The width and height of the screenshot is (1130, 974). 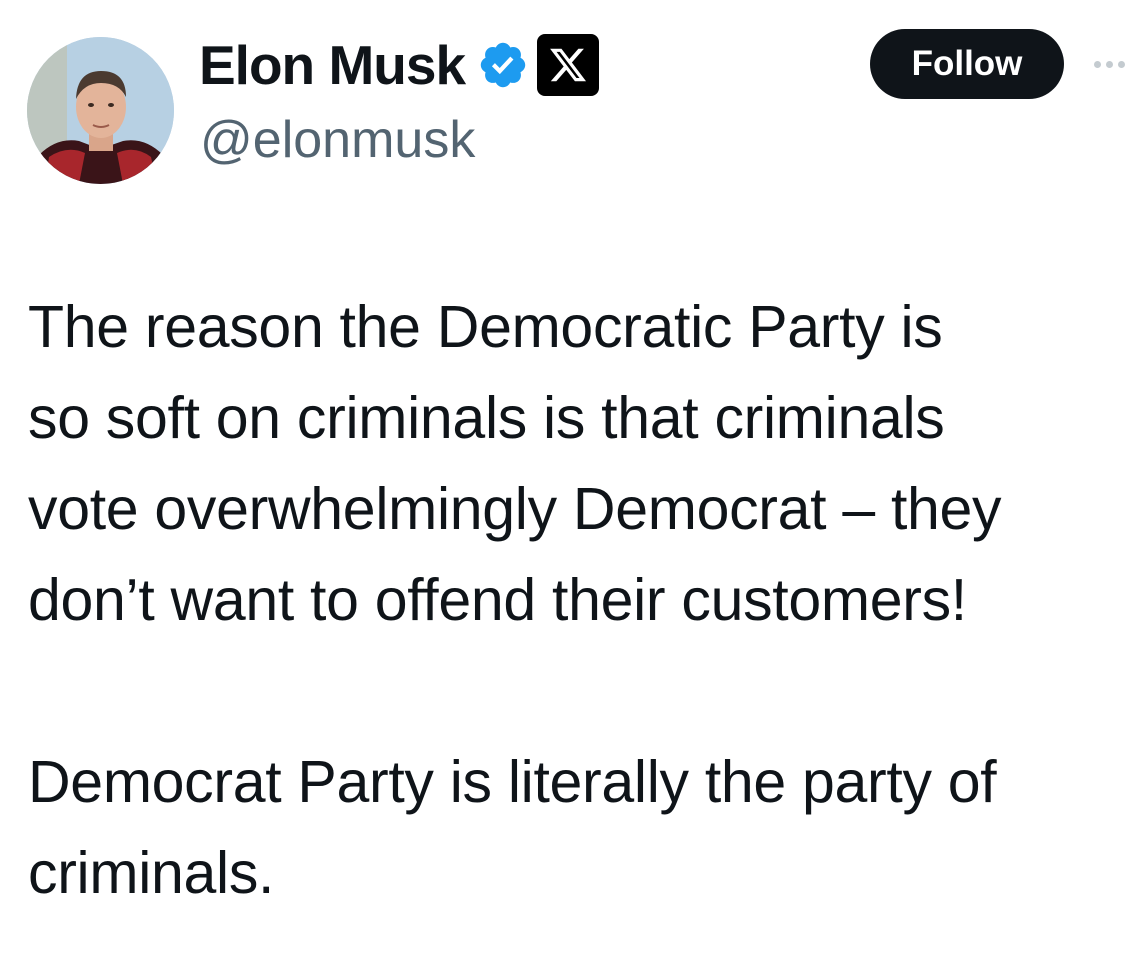 What do you see at coordinates (503, 65) in the screenshot?
I see `verified-badge-icon` at bounding box center [503, 65].